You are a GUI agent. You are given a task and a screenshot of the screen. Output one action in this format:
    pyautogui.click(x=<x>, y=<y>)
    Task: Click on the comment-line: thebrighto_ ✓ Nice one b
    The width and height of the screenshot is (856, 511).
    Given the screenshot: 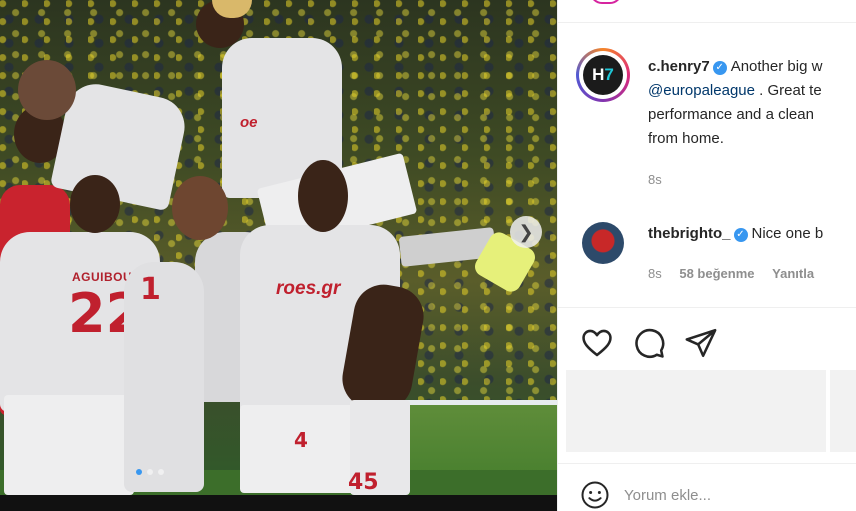 What is the action you would take?
    pyautogui.click(x=735, y=233)
    